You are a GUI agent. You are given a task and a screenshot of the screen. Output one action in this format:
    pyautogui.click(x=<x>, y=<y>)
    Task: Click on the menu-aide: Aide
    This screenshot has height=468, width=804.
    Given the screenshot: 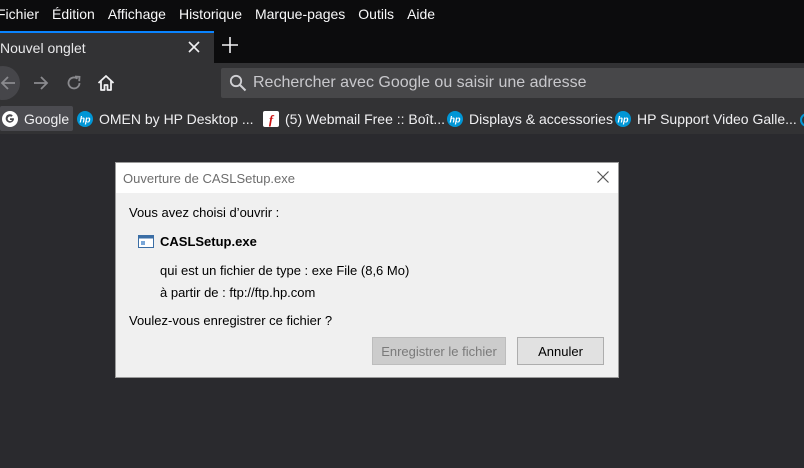 What is the action you would take?
    pyautogui.click(x=421, y=14)
    